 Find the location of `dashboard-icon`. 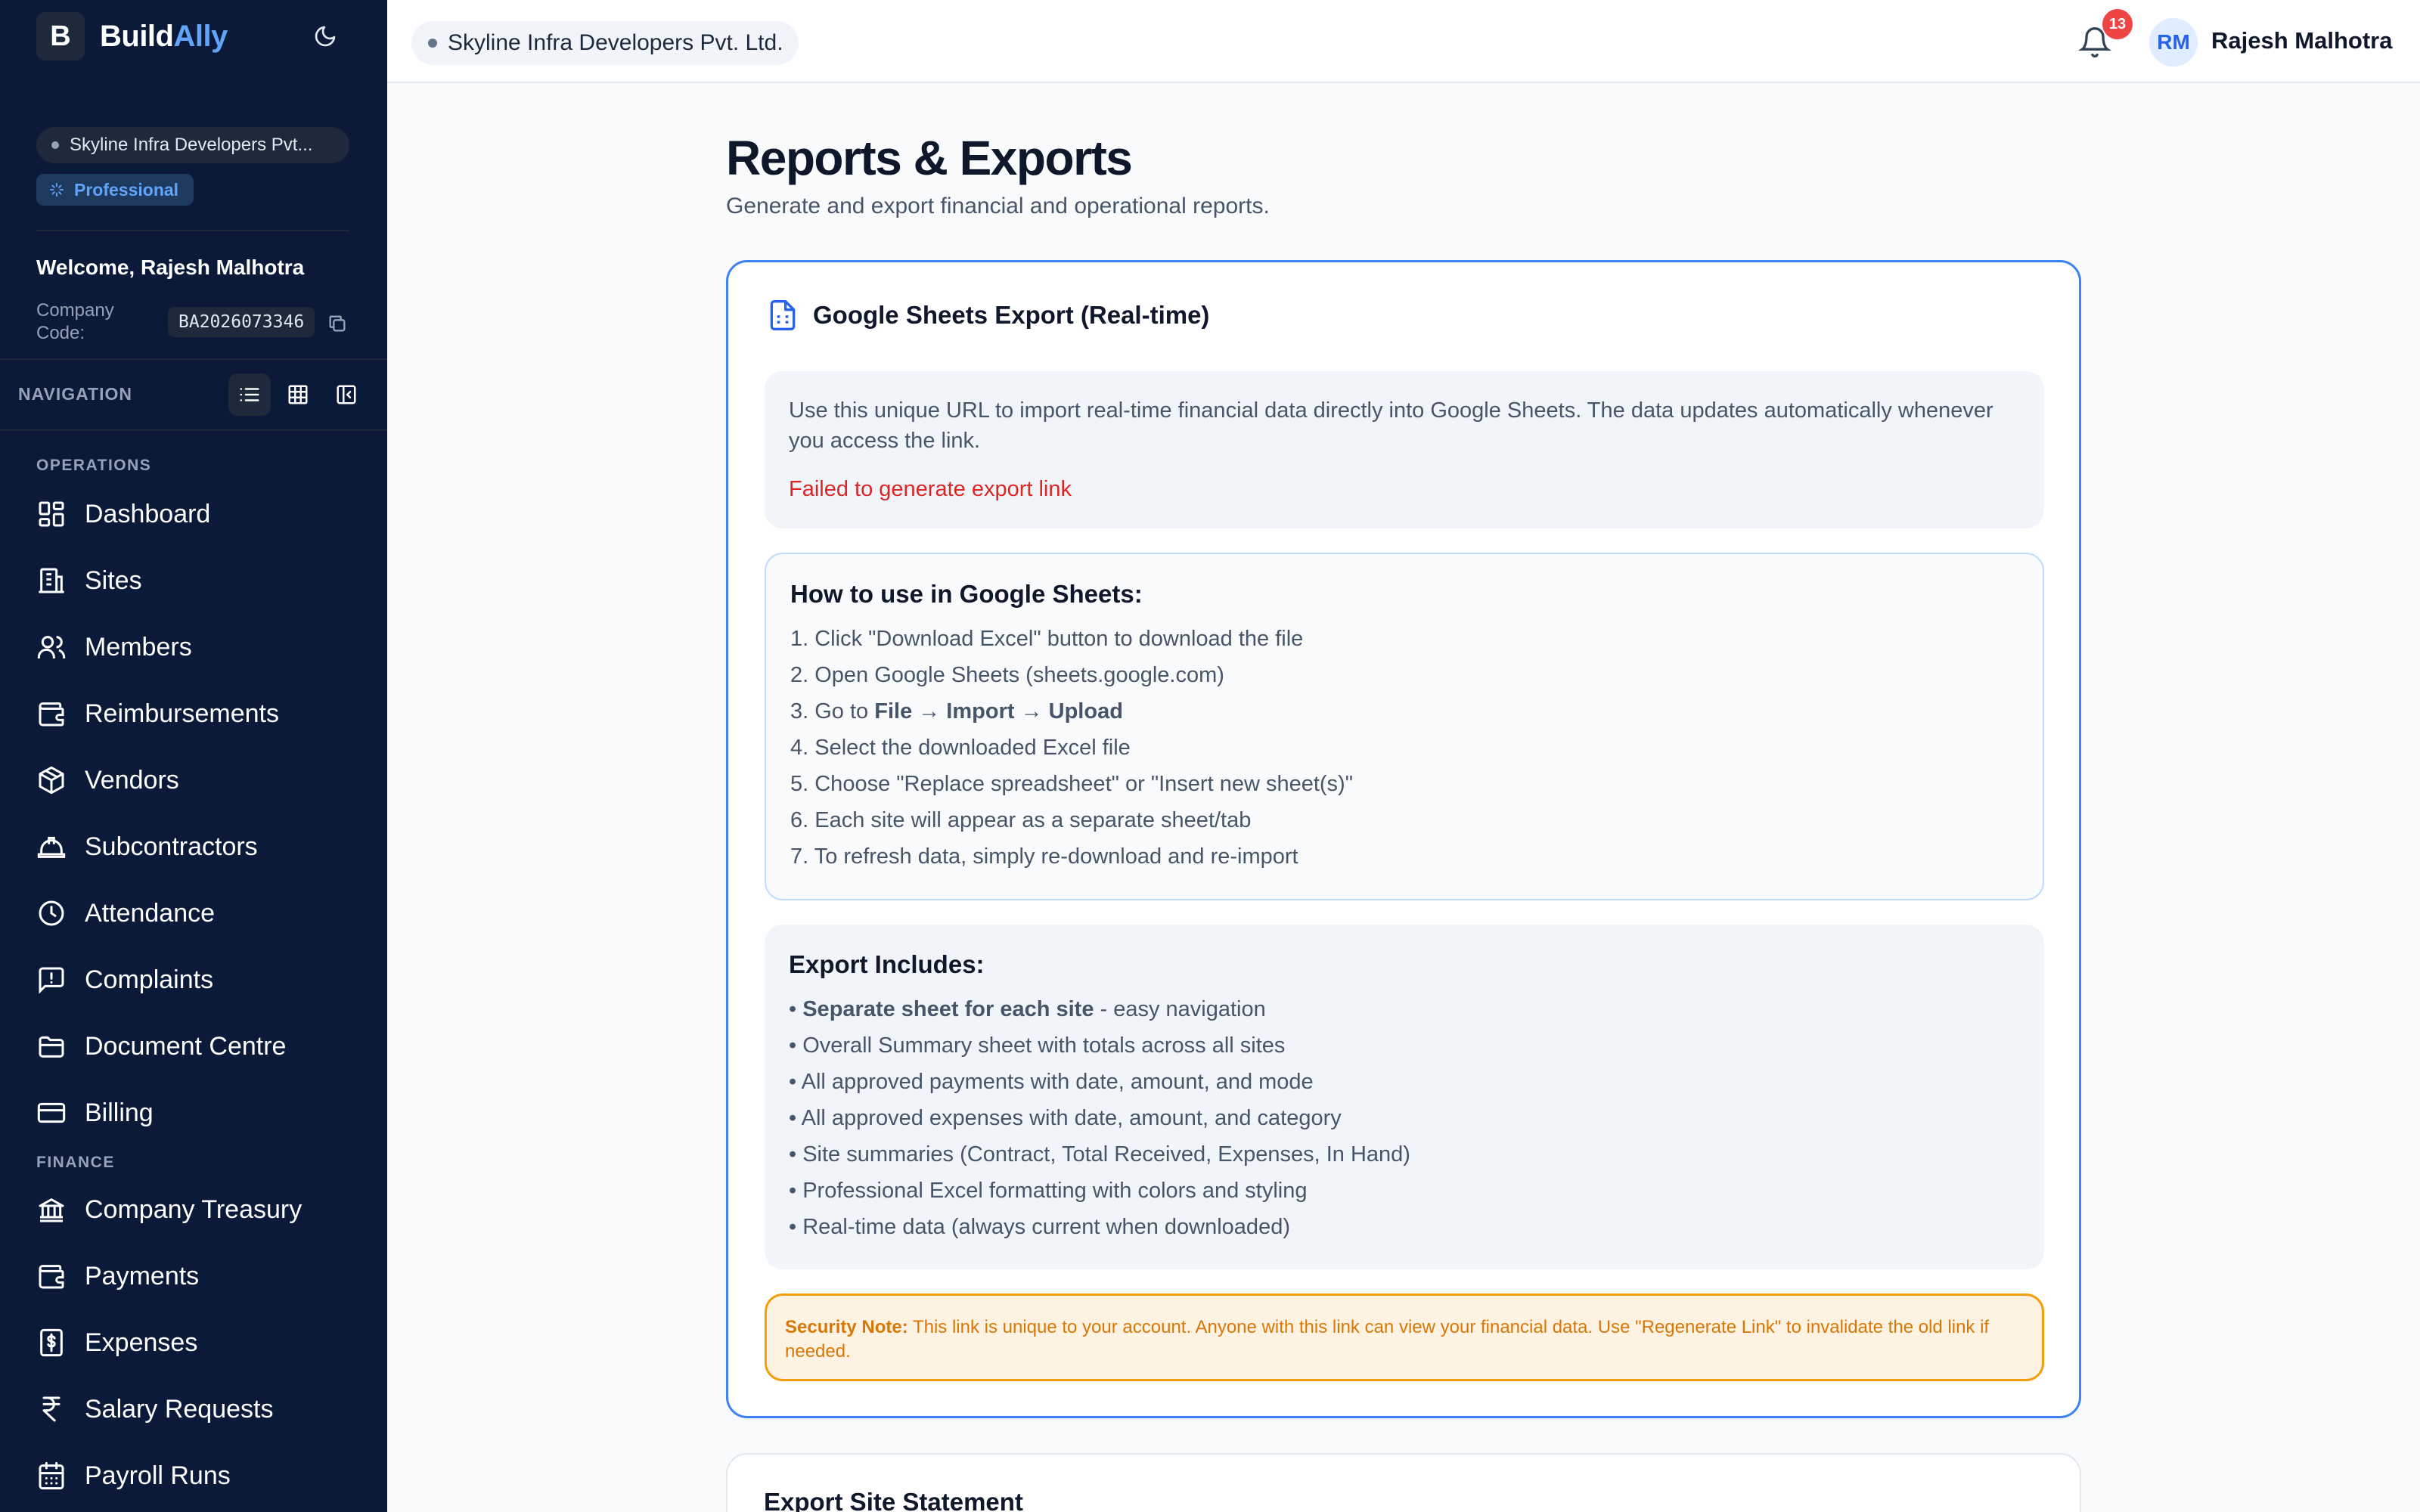

dashboard-icon is located at coordinates (51, 514).